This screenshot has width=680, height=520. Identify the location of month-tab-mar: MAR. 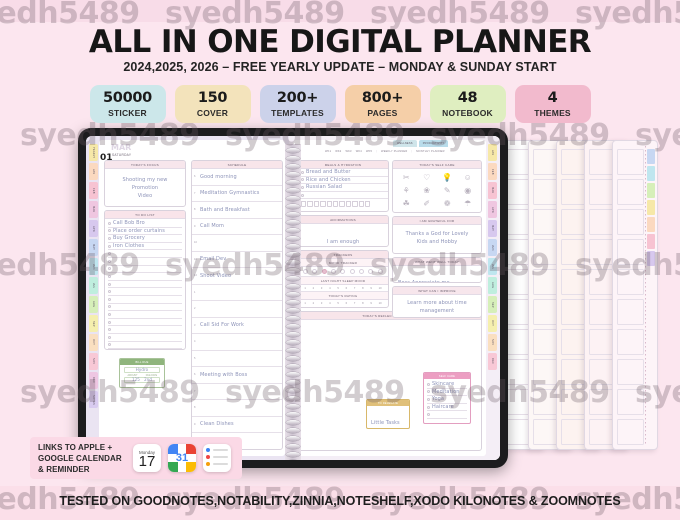
(492, 190).